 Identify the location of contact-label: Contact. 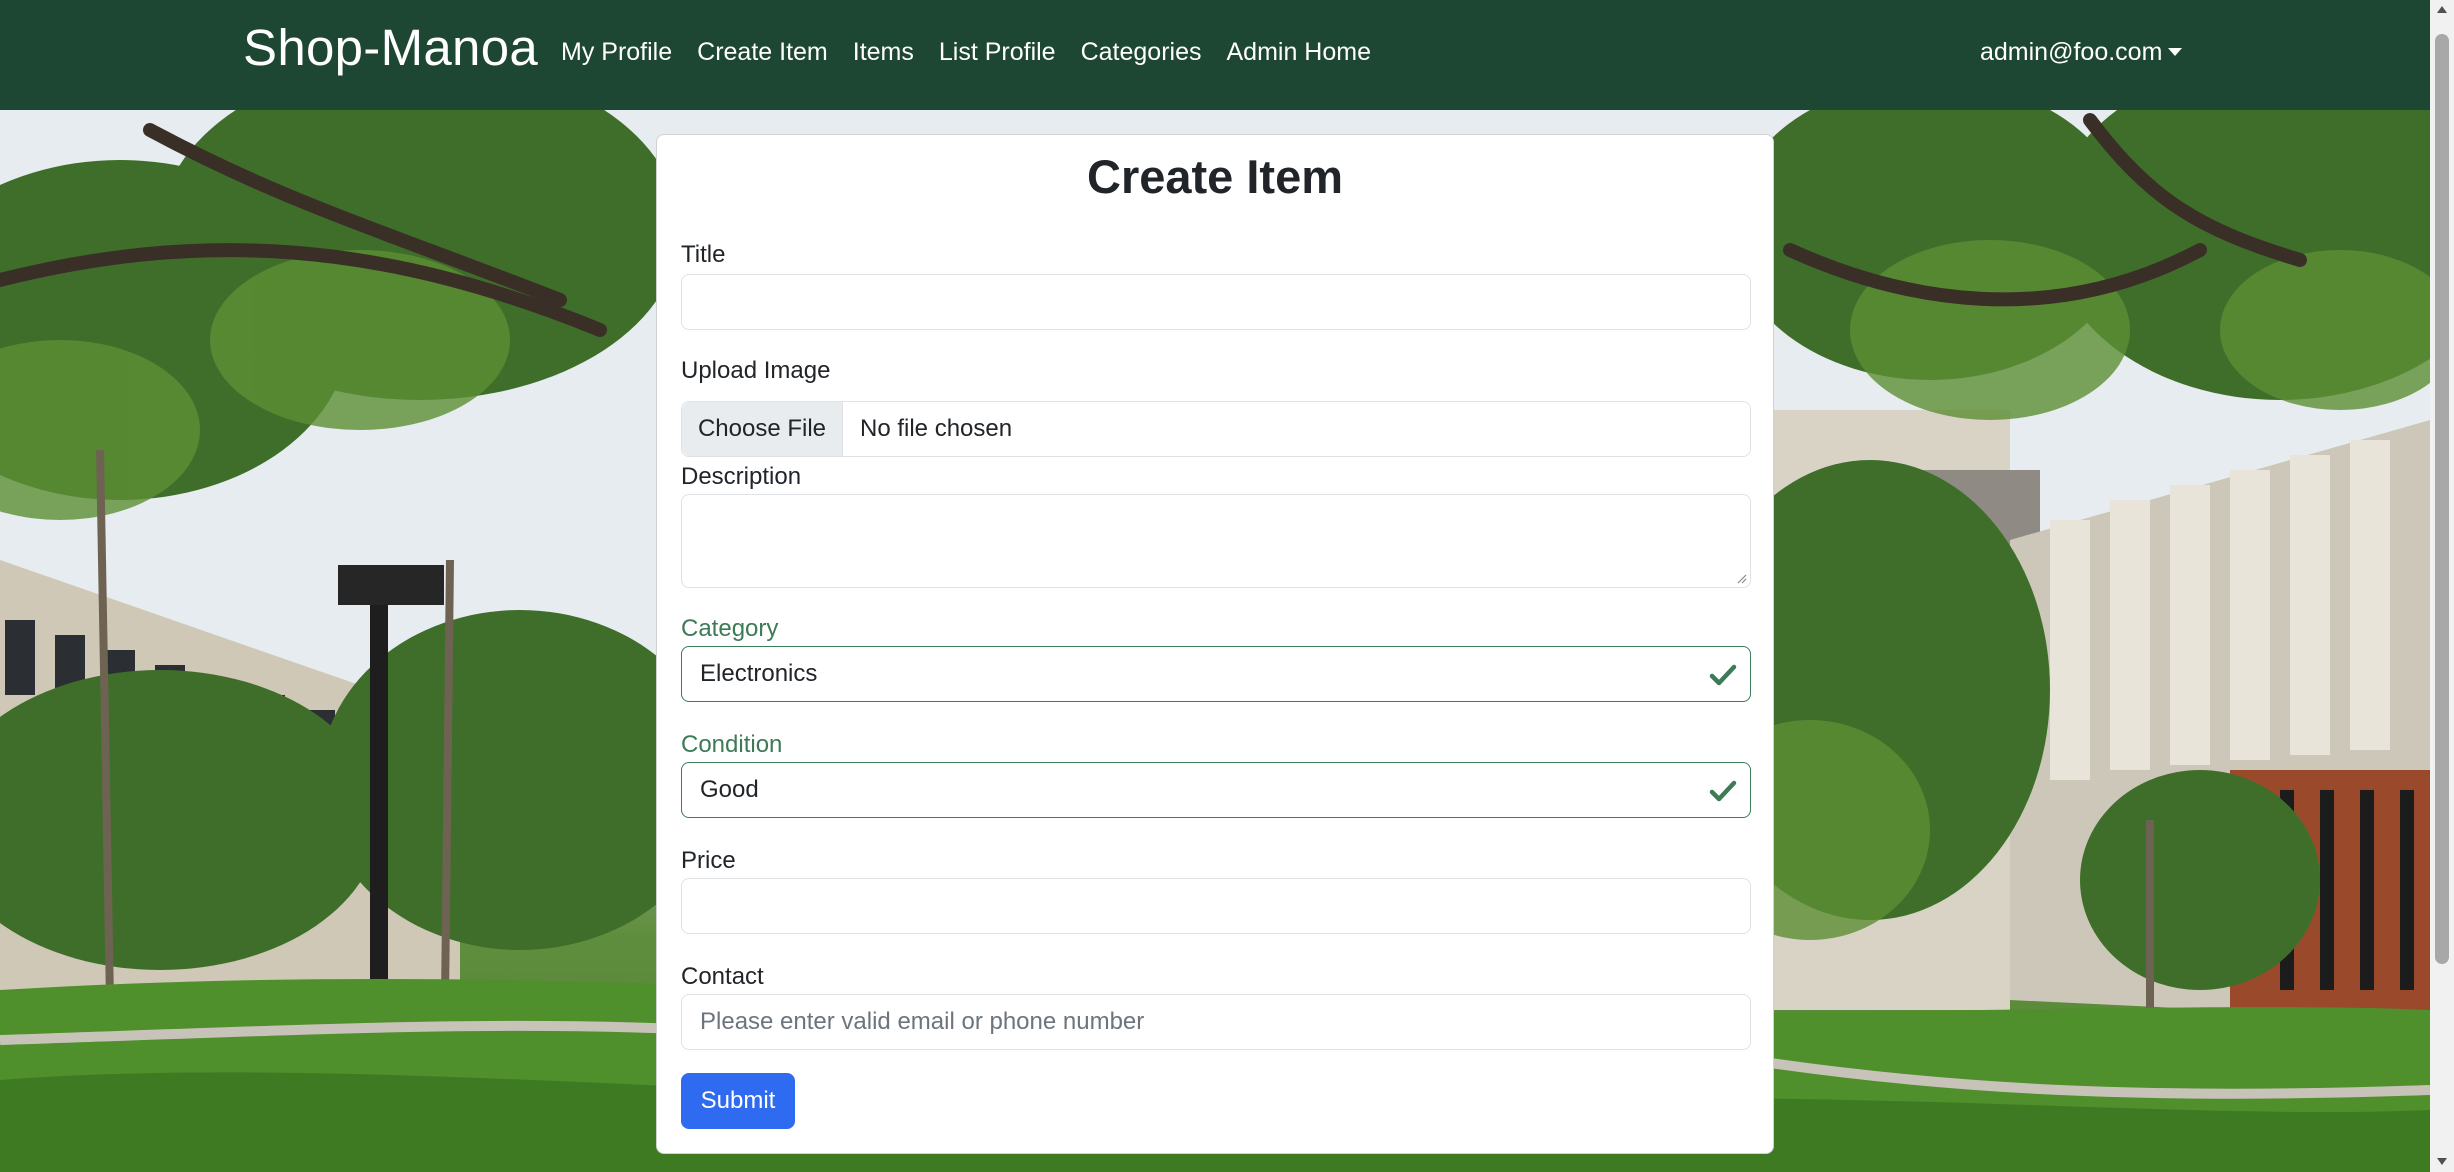
(722, 976).